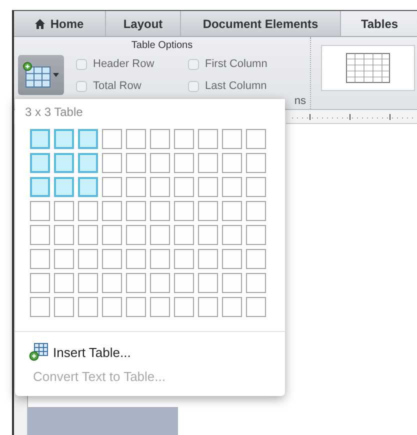 Image resolution: width=417 pixels, height=435 pixels. What do you see at coordinates (117, 86) in the screenshot?
I see `checkbox-label: Total Row` at bounding box center [117, 86].